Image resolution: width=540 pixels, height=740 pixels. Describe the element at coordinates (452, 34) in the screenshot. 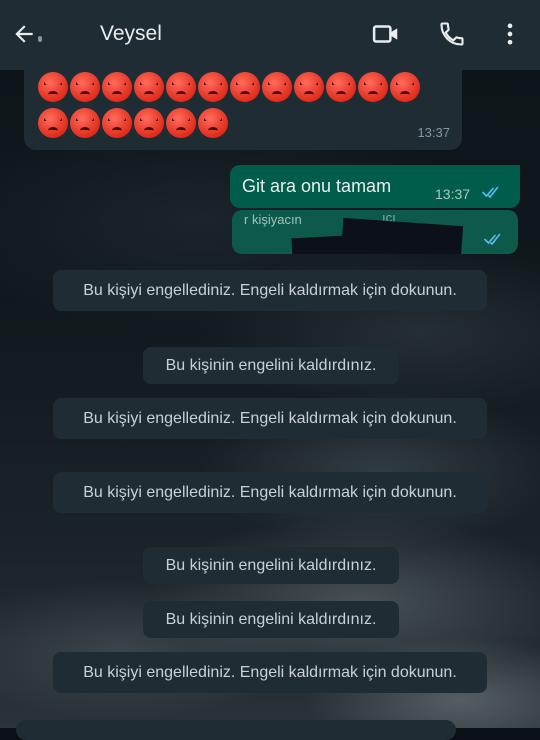

I see `phone-icon` at that location.